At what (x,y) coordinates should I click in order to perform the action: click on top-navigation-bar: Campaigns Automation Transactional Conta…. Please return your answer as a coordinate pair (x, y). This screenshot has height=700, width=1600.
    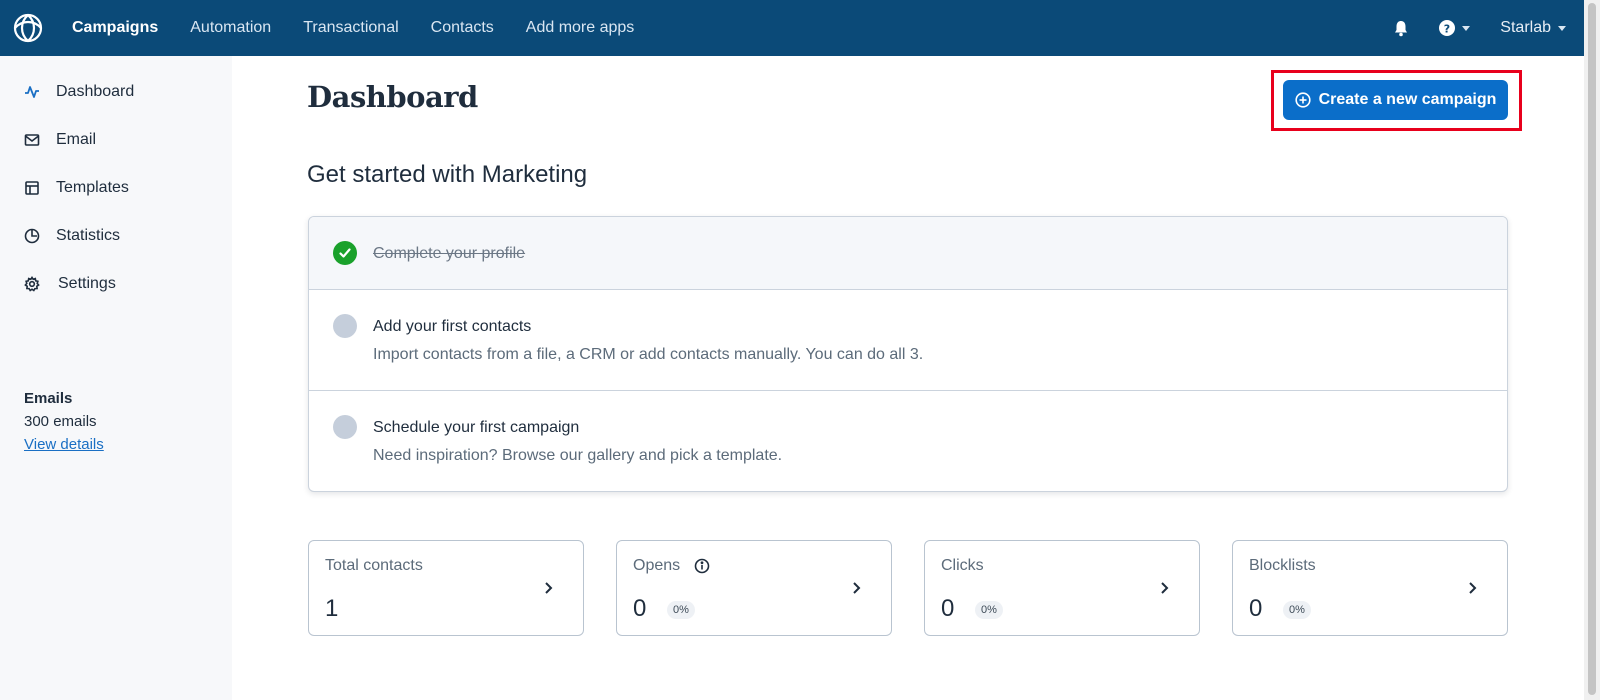
    Looking at the image, I should click on (792, 28).